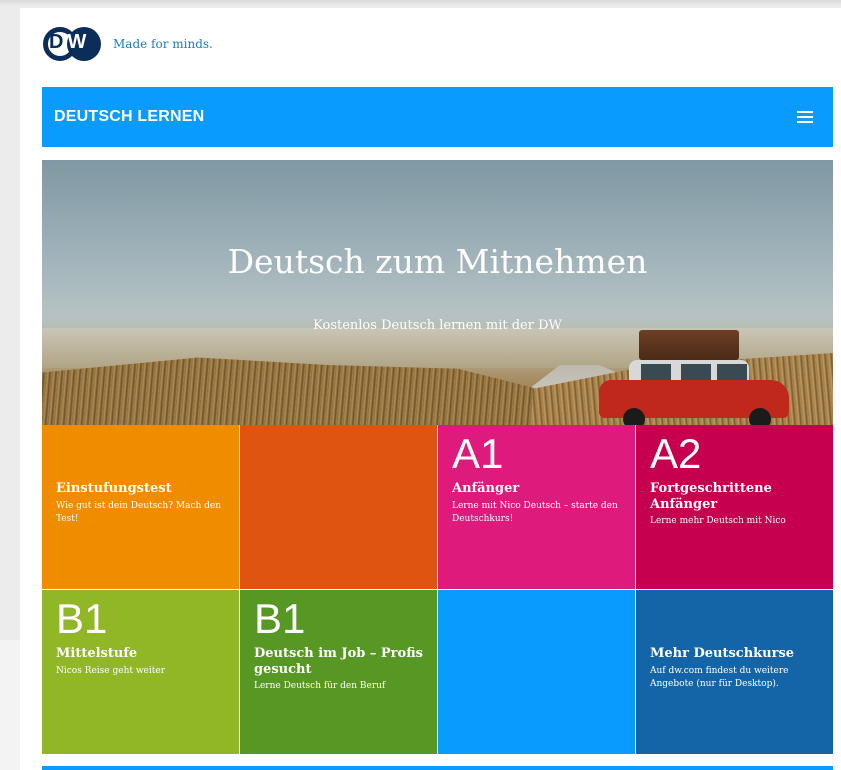  Describe the element at coordinates (437, 117) in the screenshot. I see `section-header: DEUTSCH LERNEN` at that location.